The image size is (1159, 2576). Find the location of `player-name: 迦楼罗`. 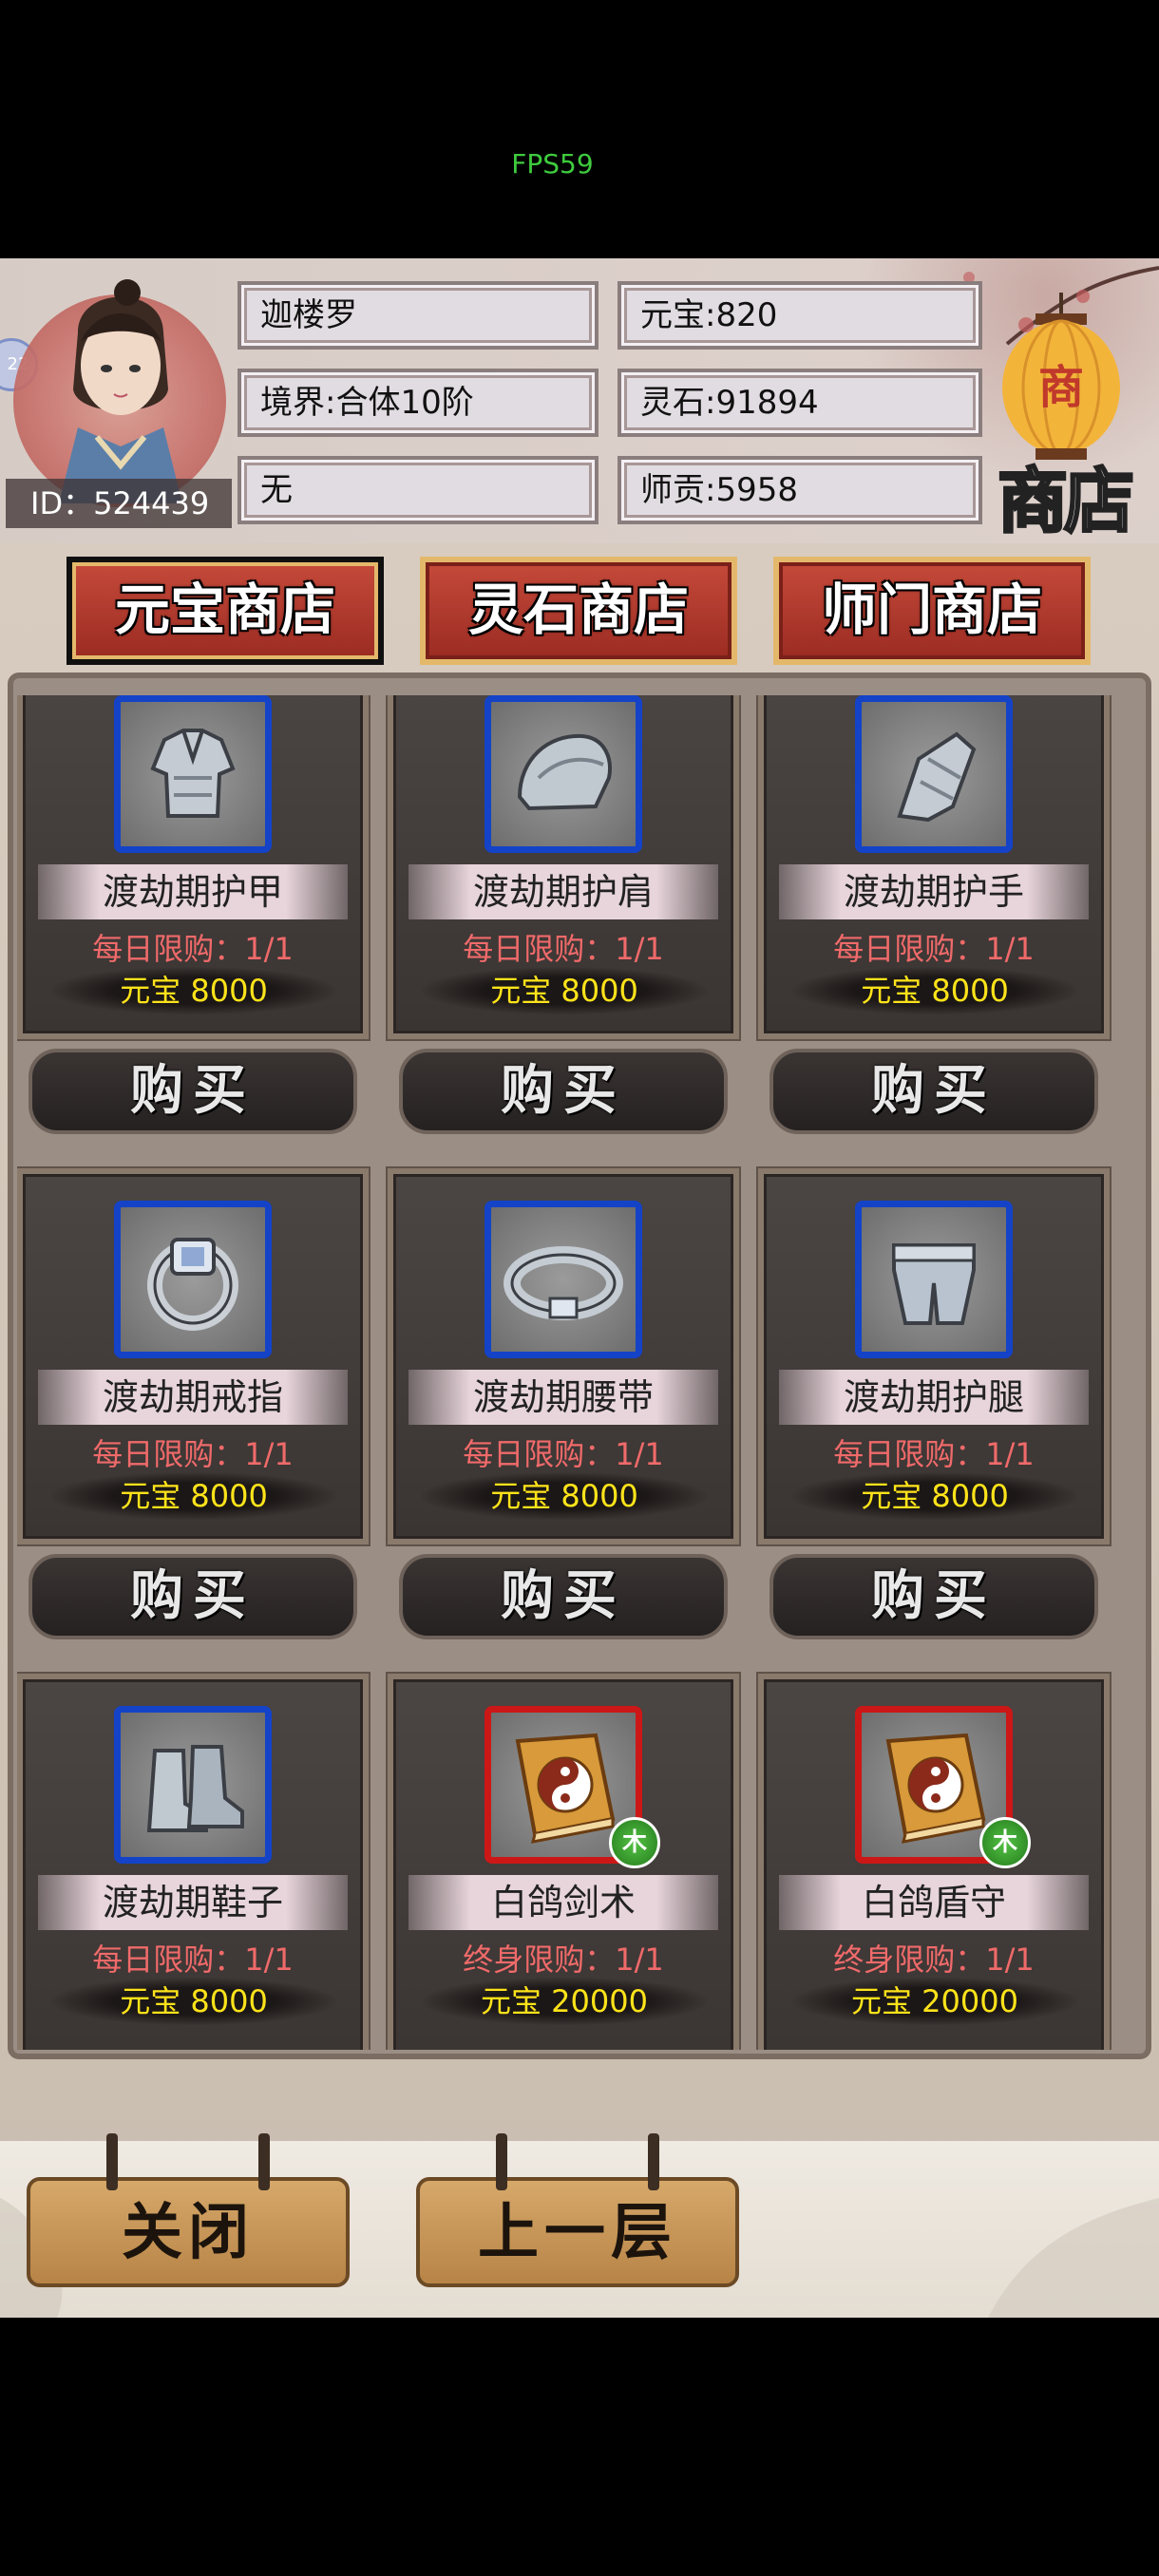

player-name: 迦楼罗 is located at coordinates (308, 315).